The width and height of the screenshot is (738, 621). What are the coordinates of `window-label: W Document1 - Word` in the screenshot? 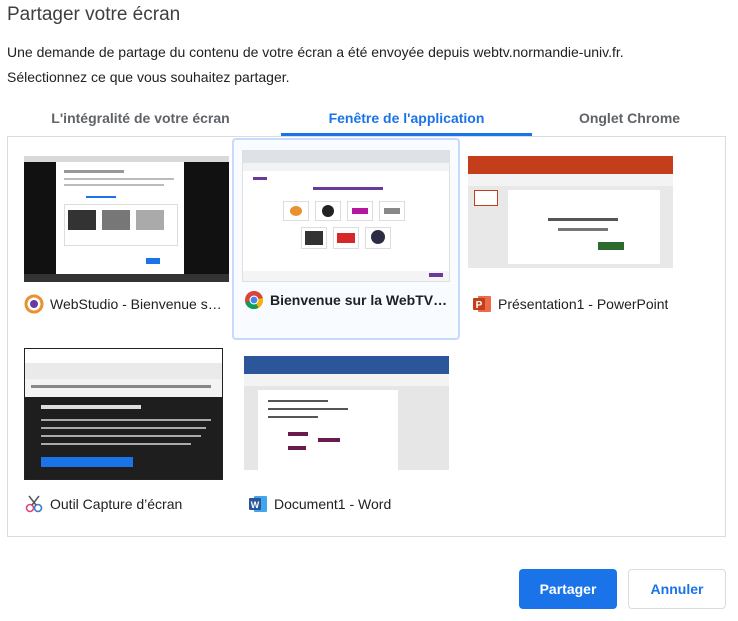 It's located at (350, 504).